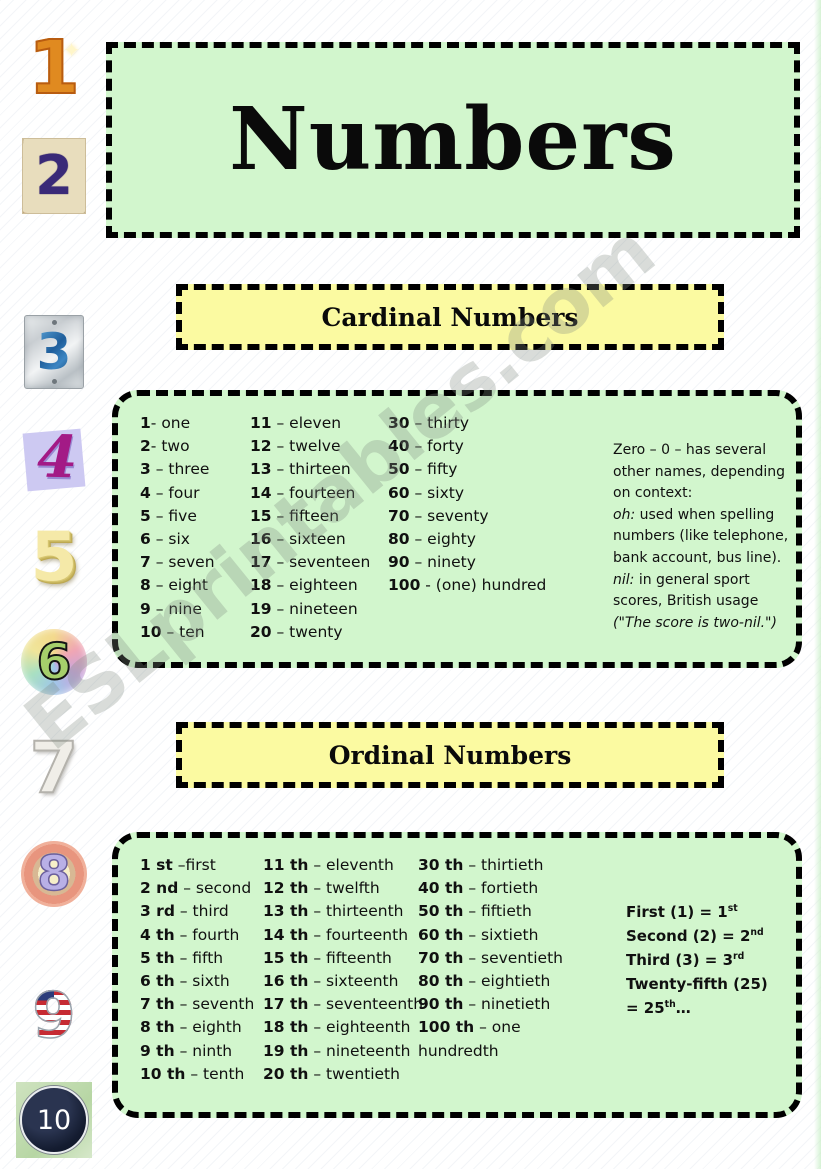 The width and height of the screenshot is (821, 1169). I want to click on ordinal-row: 4 th – fourth, so click(197, 935).